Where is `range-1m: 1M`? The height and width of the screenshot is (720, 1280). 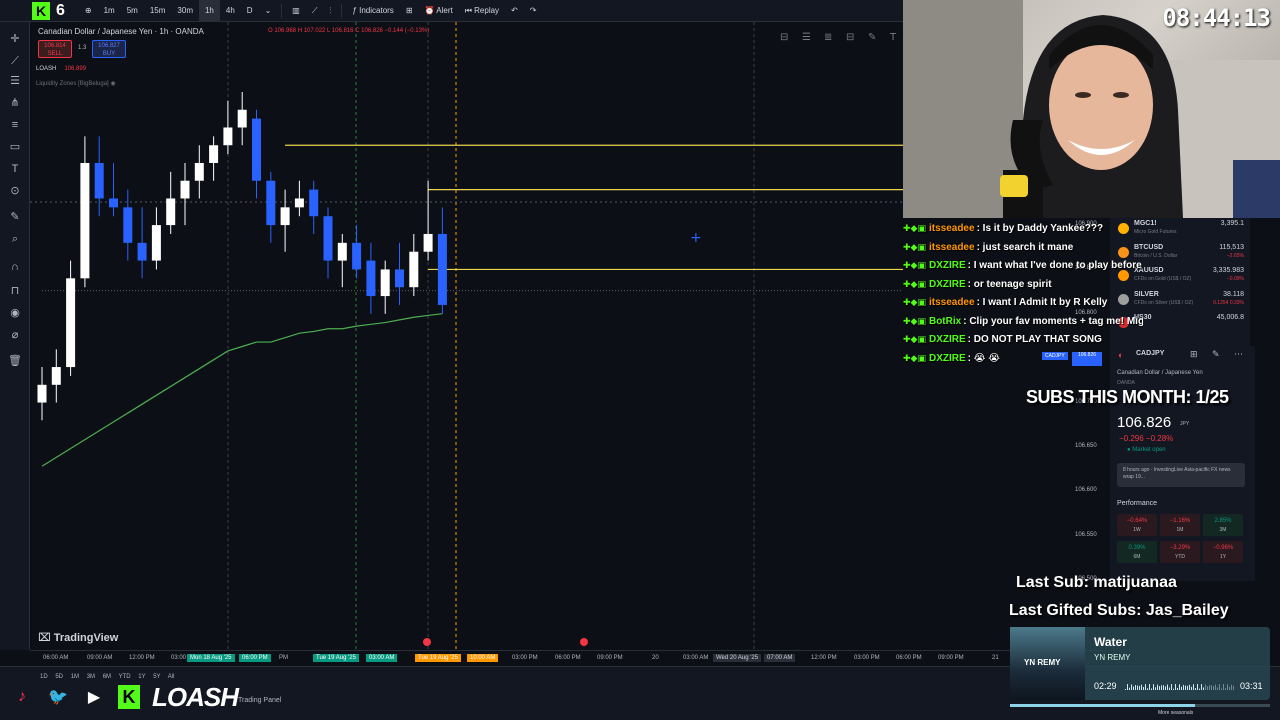 range-1m: 1M is located at coordinates (75, 677).